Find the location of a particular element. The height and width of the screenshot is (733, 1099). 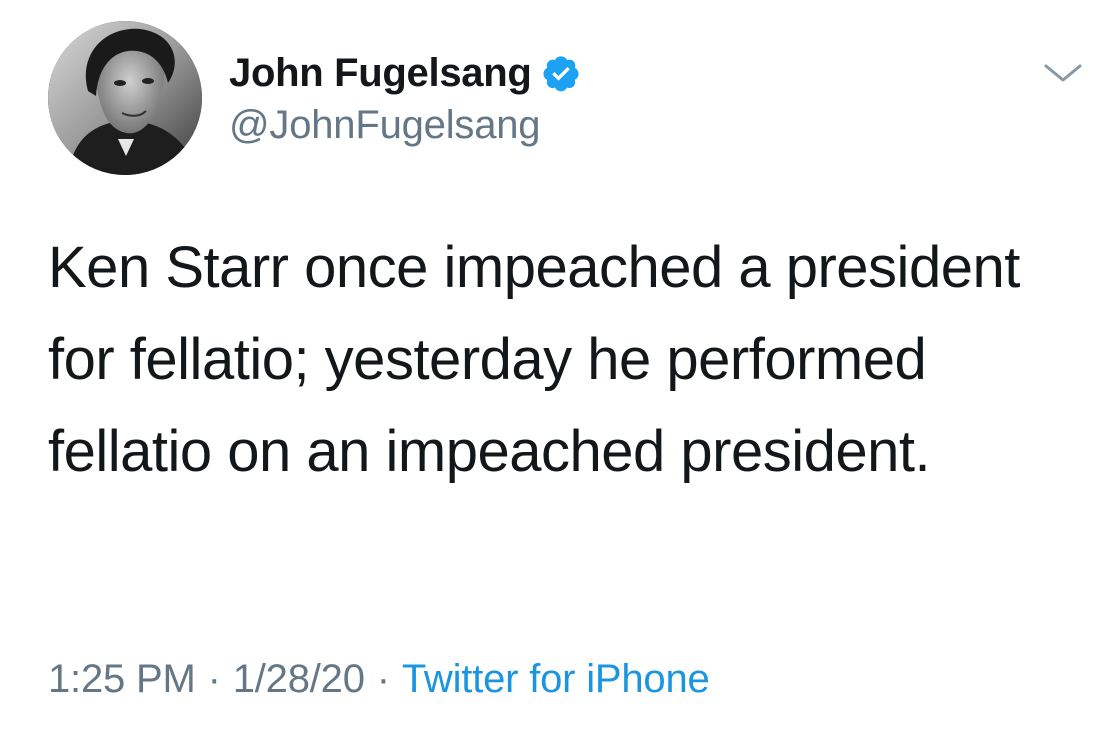

author-name-row: John Fugelsang is located at coordinates (405, 73).